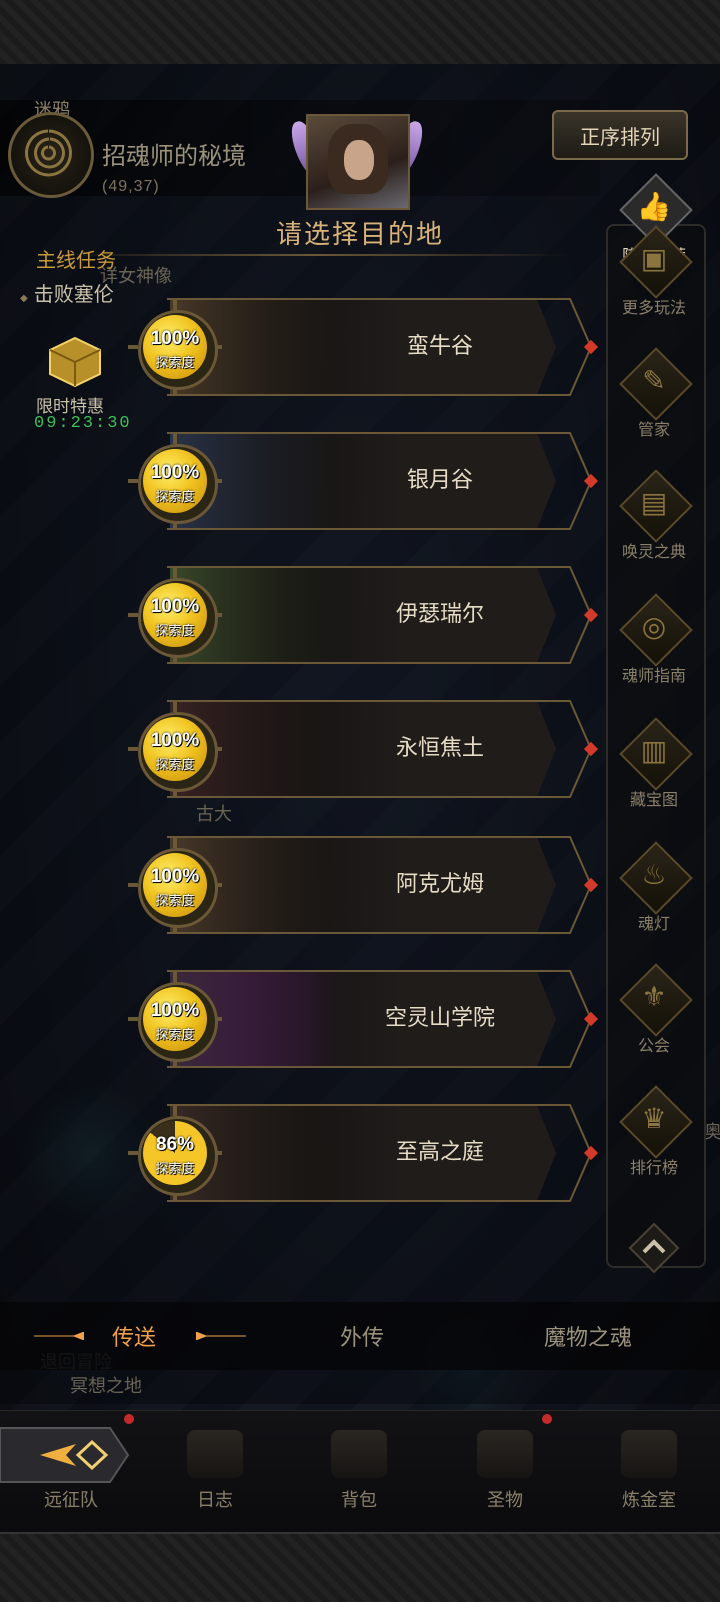 This screenshot has height=1602, width=720. I want to click on destination-row: 空灵山学院 100% 探索度, so click(364, 1019).